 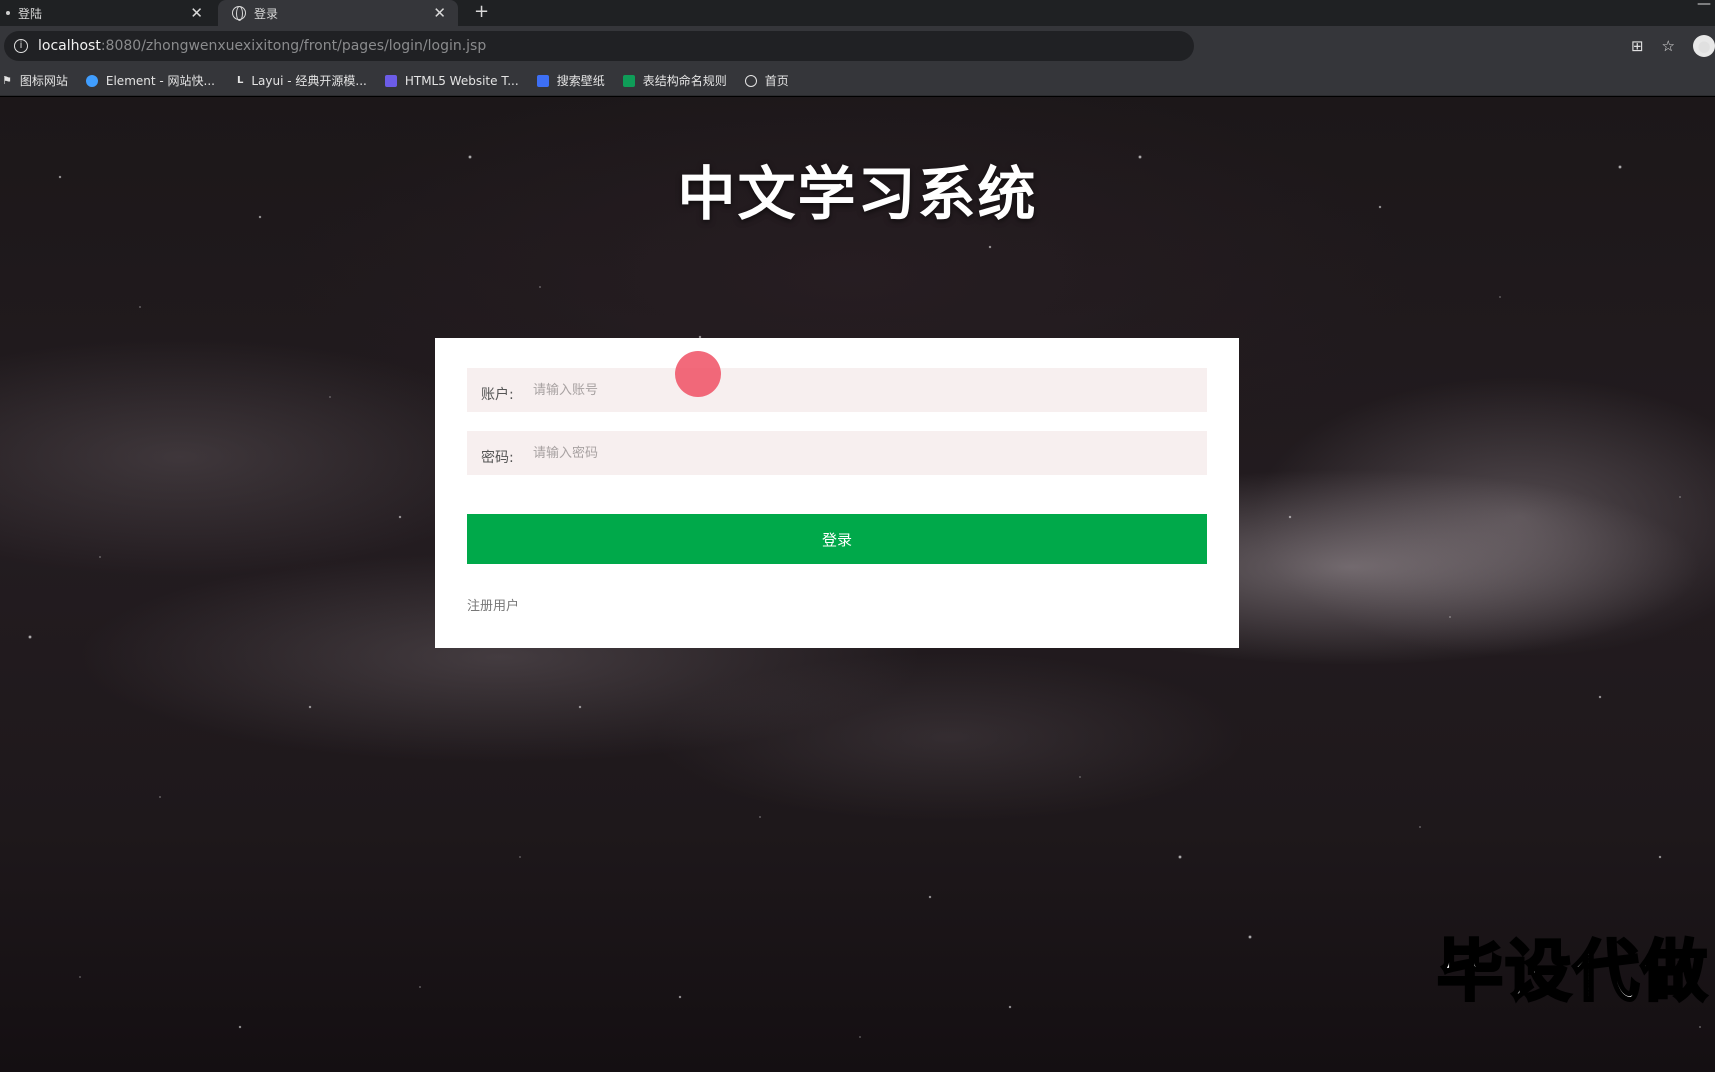 What do you see at coordinates (497, 458) in the screenshot?
I see `password-label: 密码:` at bounding box center [497, 458].